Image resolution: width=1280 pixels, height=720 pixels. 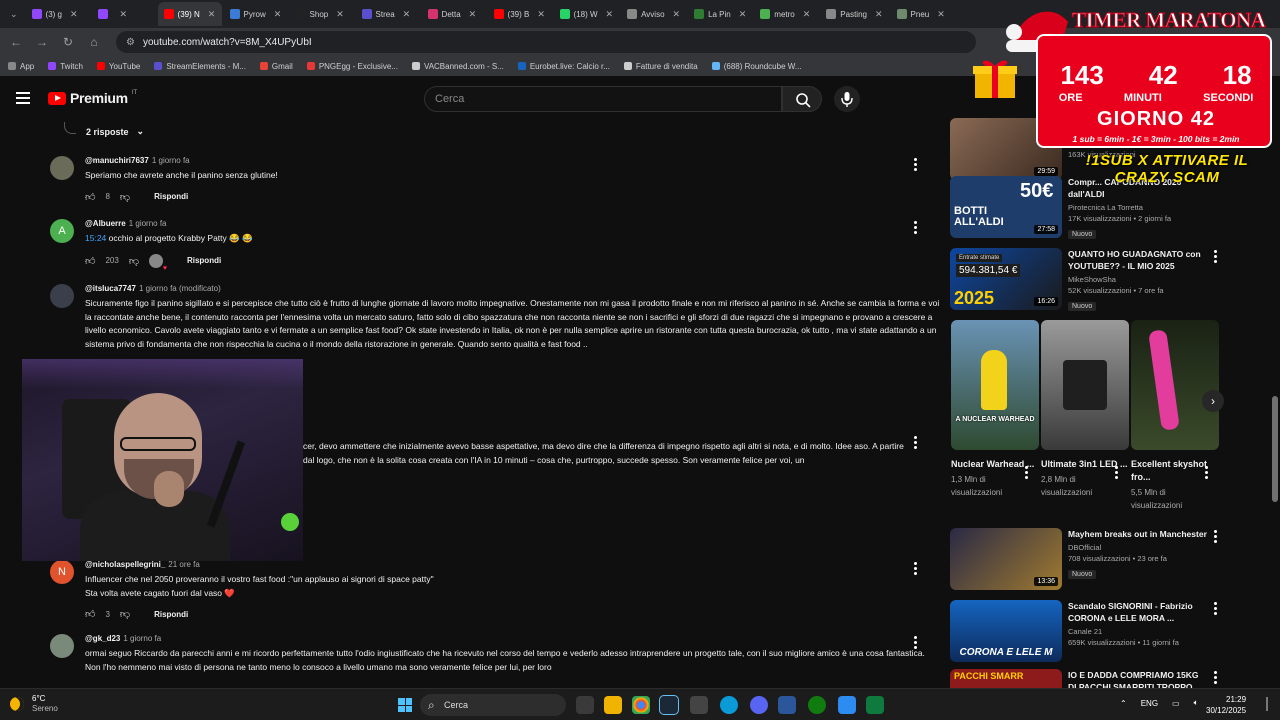 I want to click on xbox-icon, so click(x=817, y=705).